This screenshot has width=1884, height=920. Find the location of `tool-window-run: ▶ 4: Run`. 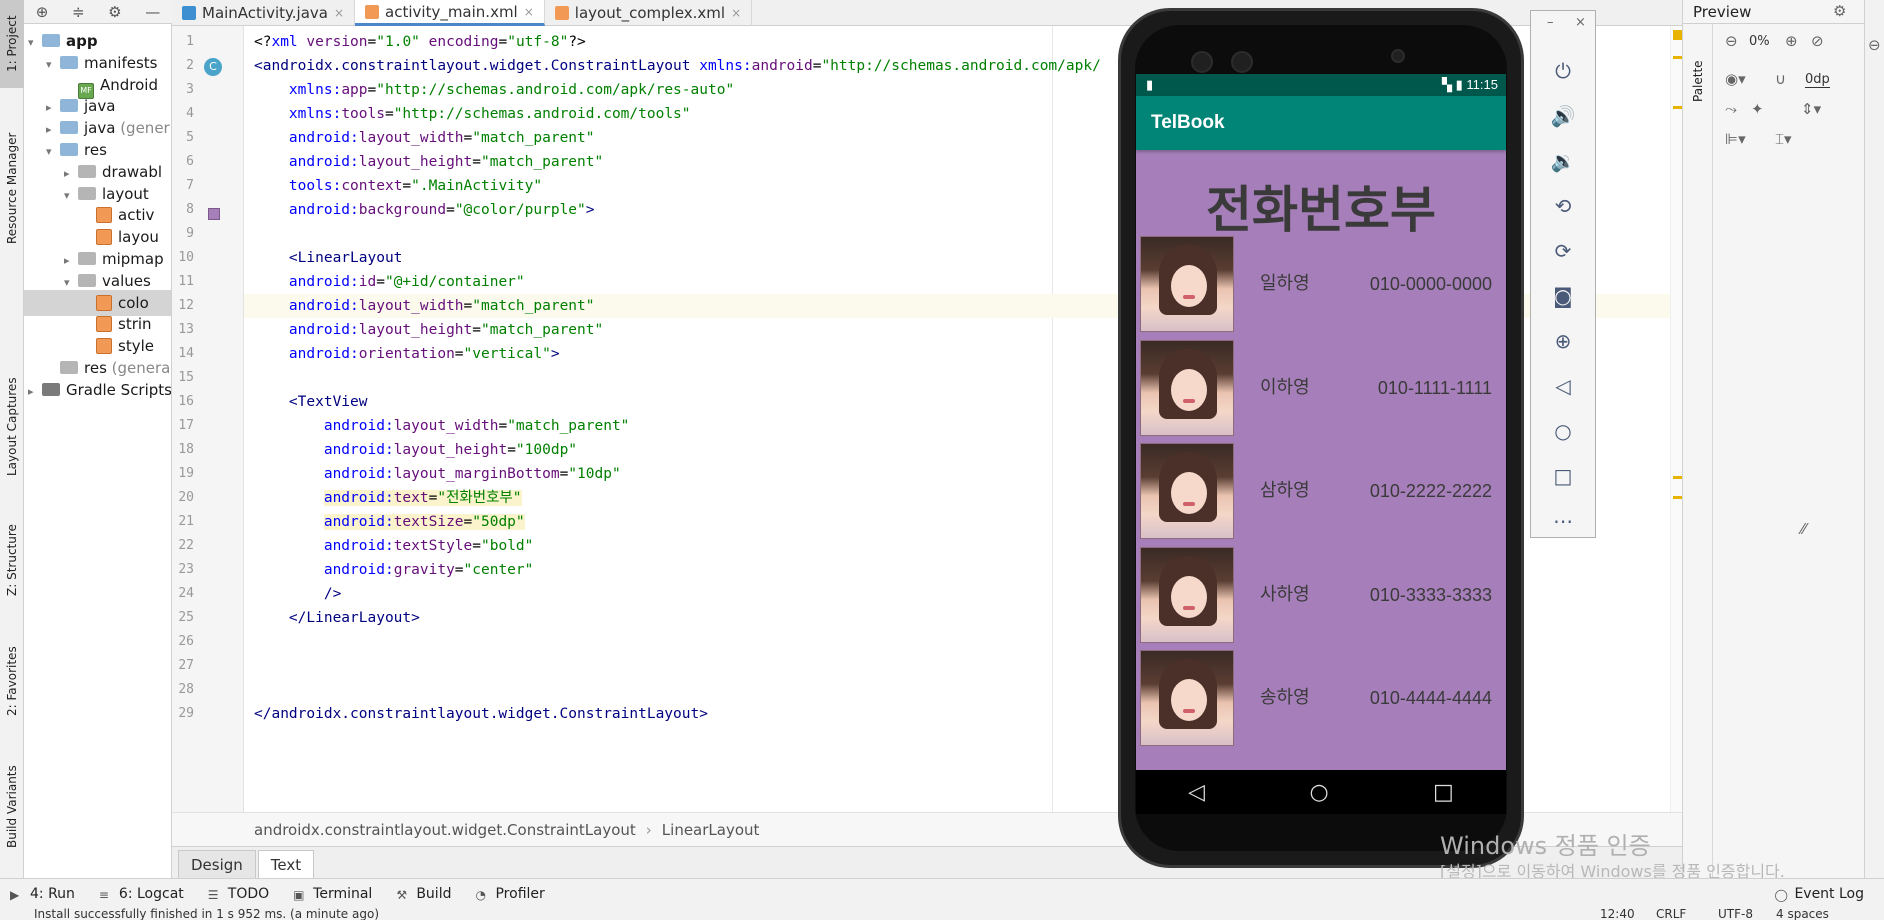

tool-window-run: ▶ 4: Run is located at coordinates (44, 894).